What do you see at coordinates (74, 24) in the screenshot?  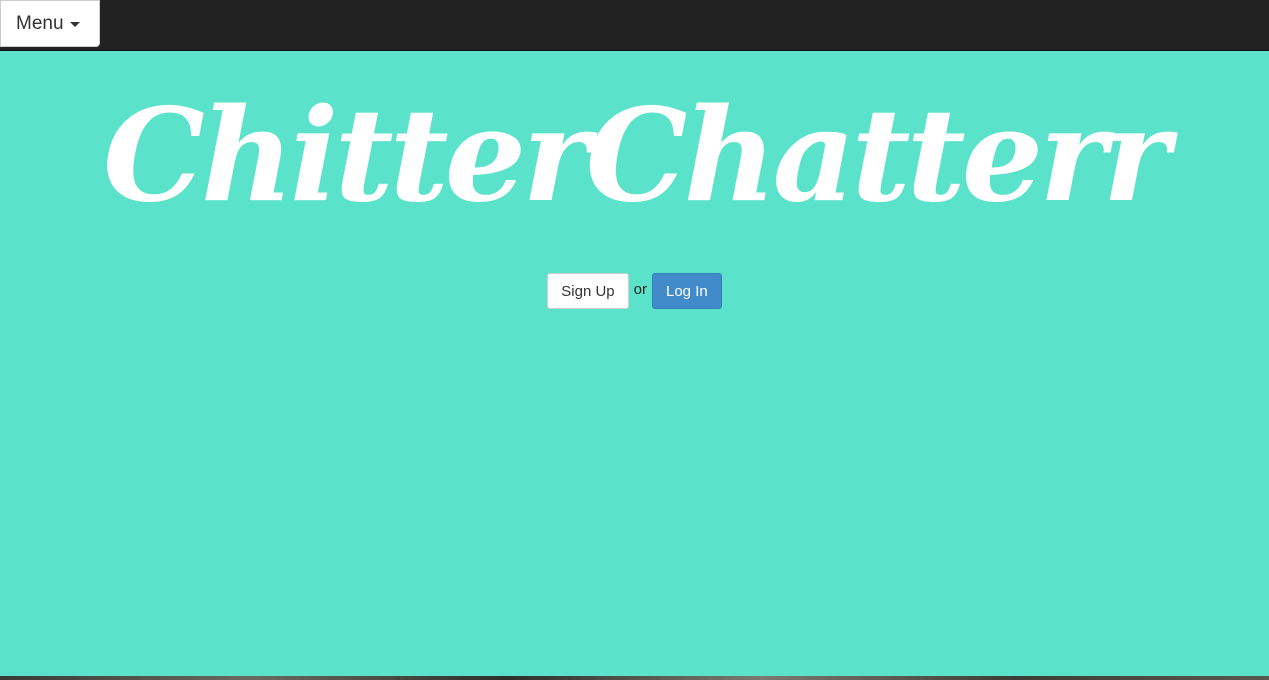 I see `caret-down-icon` at bounding box center [74, 24].